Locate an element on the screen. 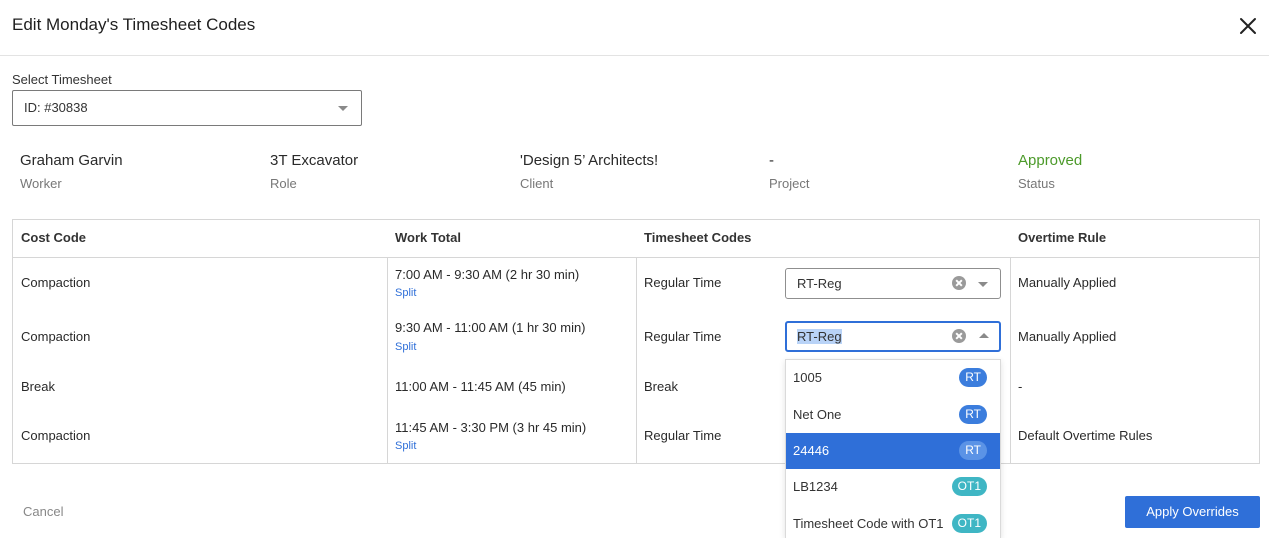 Image resolution: width=1269 pixels, height=538 pixels. row2-code-type: Regular Time is located at coordinates (683, 336).